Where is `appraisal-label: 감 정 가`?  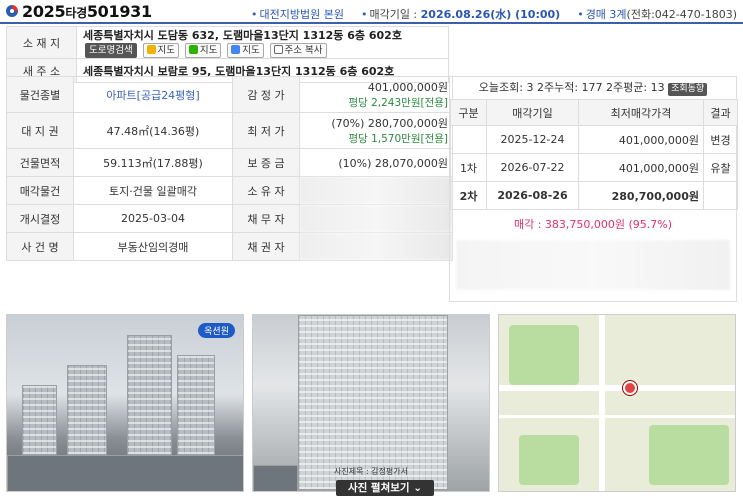
appraisal-label: 감 정 가 is located at coordinates (266, 94).